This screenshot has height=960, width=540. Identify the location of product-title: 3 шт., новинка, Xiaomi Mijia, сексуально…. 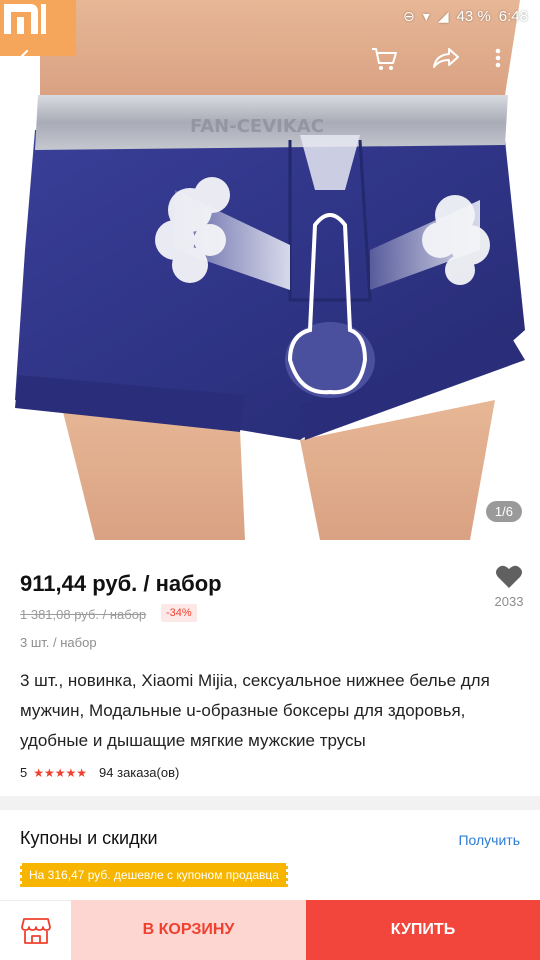
(255, 710).